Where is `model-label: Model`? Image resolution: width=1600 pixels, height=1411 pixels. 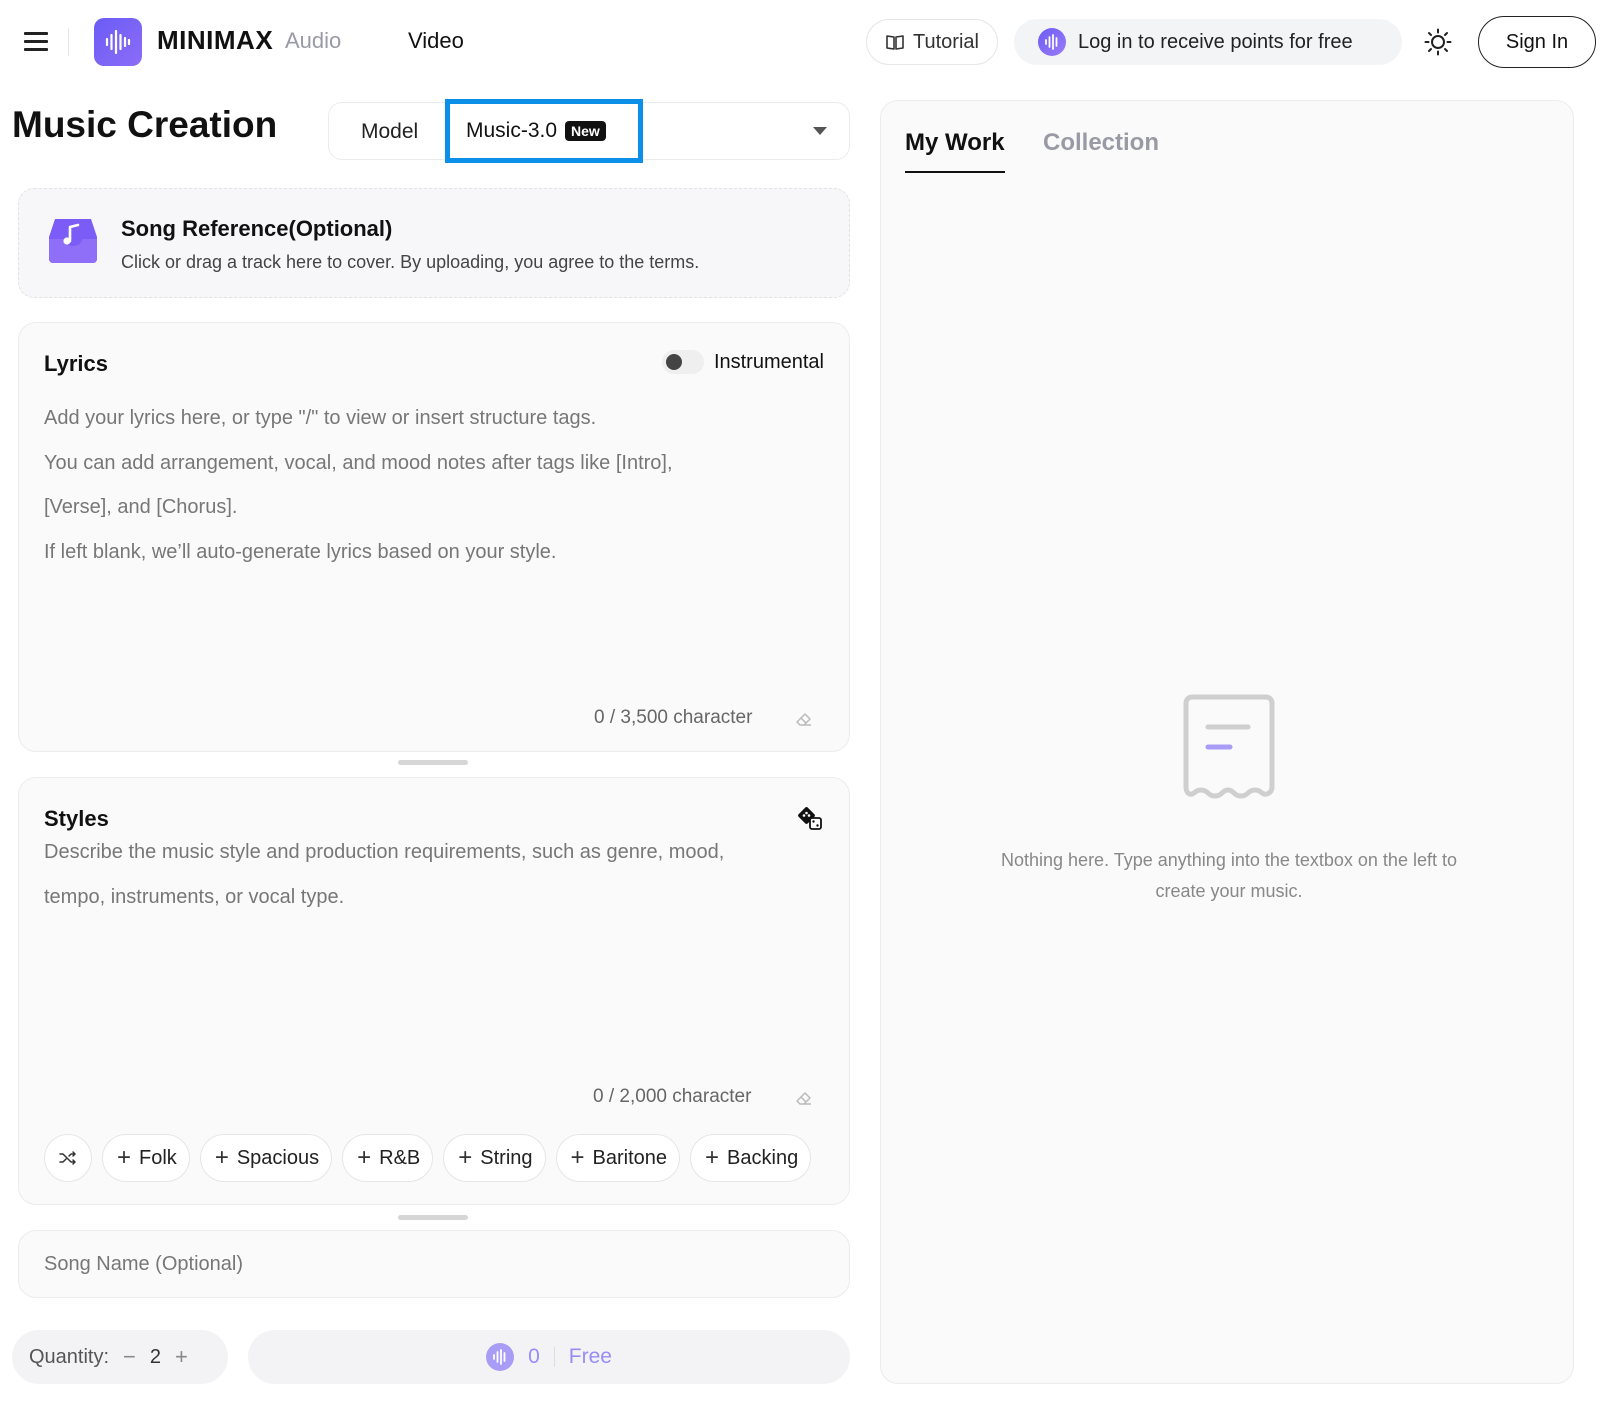 model-label: Model is located at coordinates (390, 131).